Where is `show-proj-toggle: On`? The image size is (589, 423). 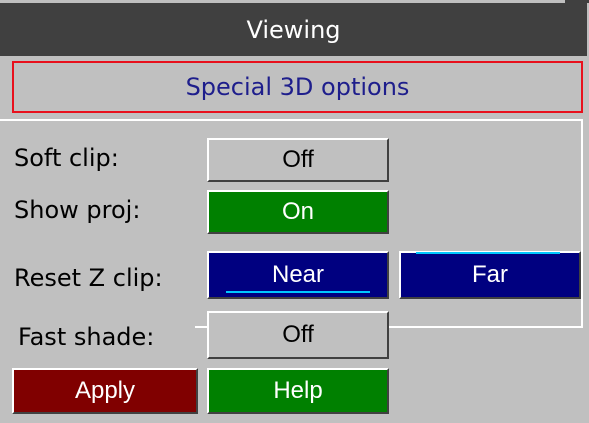
show-proj-toggle: On is located at coordinates (298, 212).